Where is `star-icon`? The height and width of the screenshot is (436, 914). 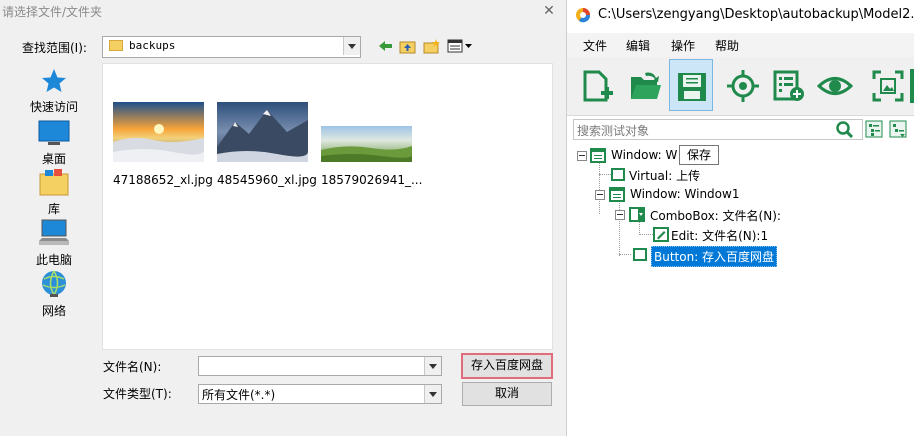 star-icon is located at coordinates (54, 80).